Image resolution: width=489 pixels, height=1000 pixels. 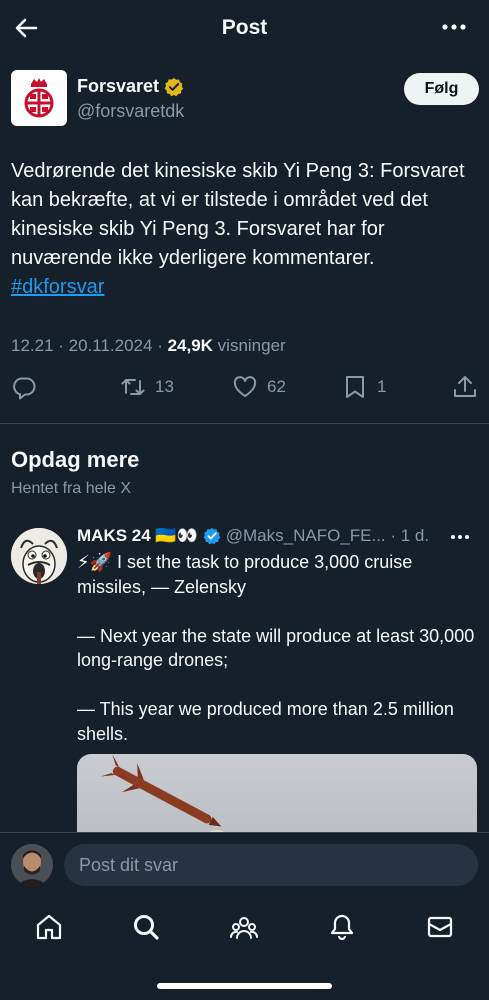 I want to click on tweet-header: MAKS 24 🇺🇦👀 @Maks_NAFO_FE... · 1 d., so click(x=253, y=536).